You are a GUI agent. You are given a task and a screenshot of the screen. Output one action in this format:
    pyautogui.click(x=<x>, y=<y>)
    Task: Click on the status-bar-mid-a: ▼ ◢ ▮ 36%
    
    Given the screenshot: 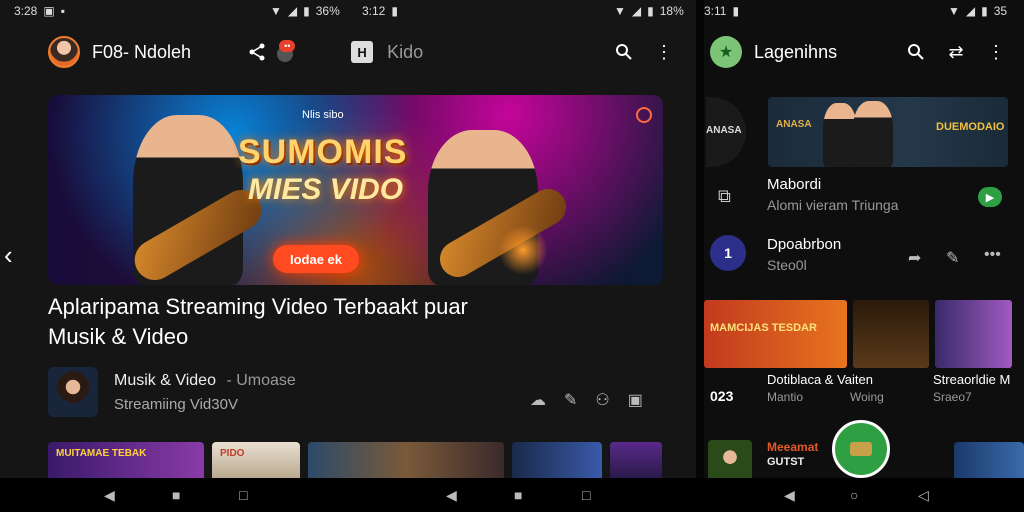 What is the action you would take?
    pyautogui.click(x=305, y=11)
    